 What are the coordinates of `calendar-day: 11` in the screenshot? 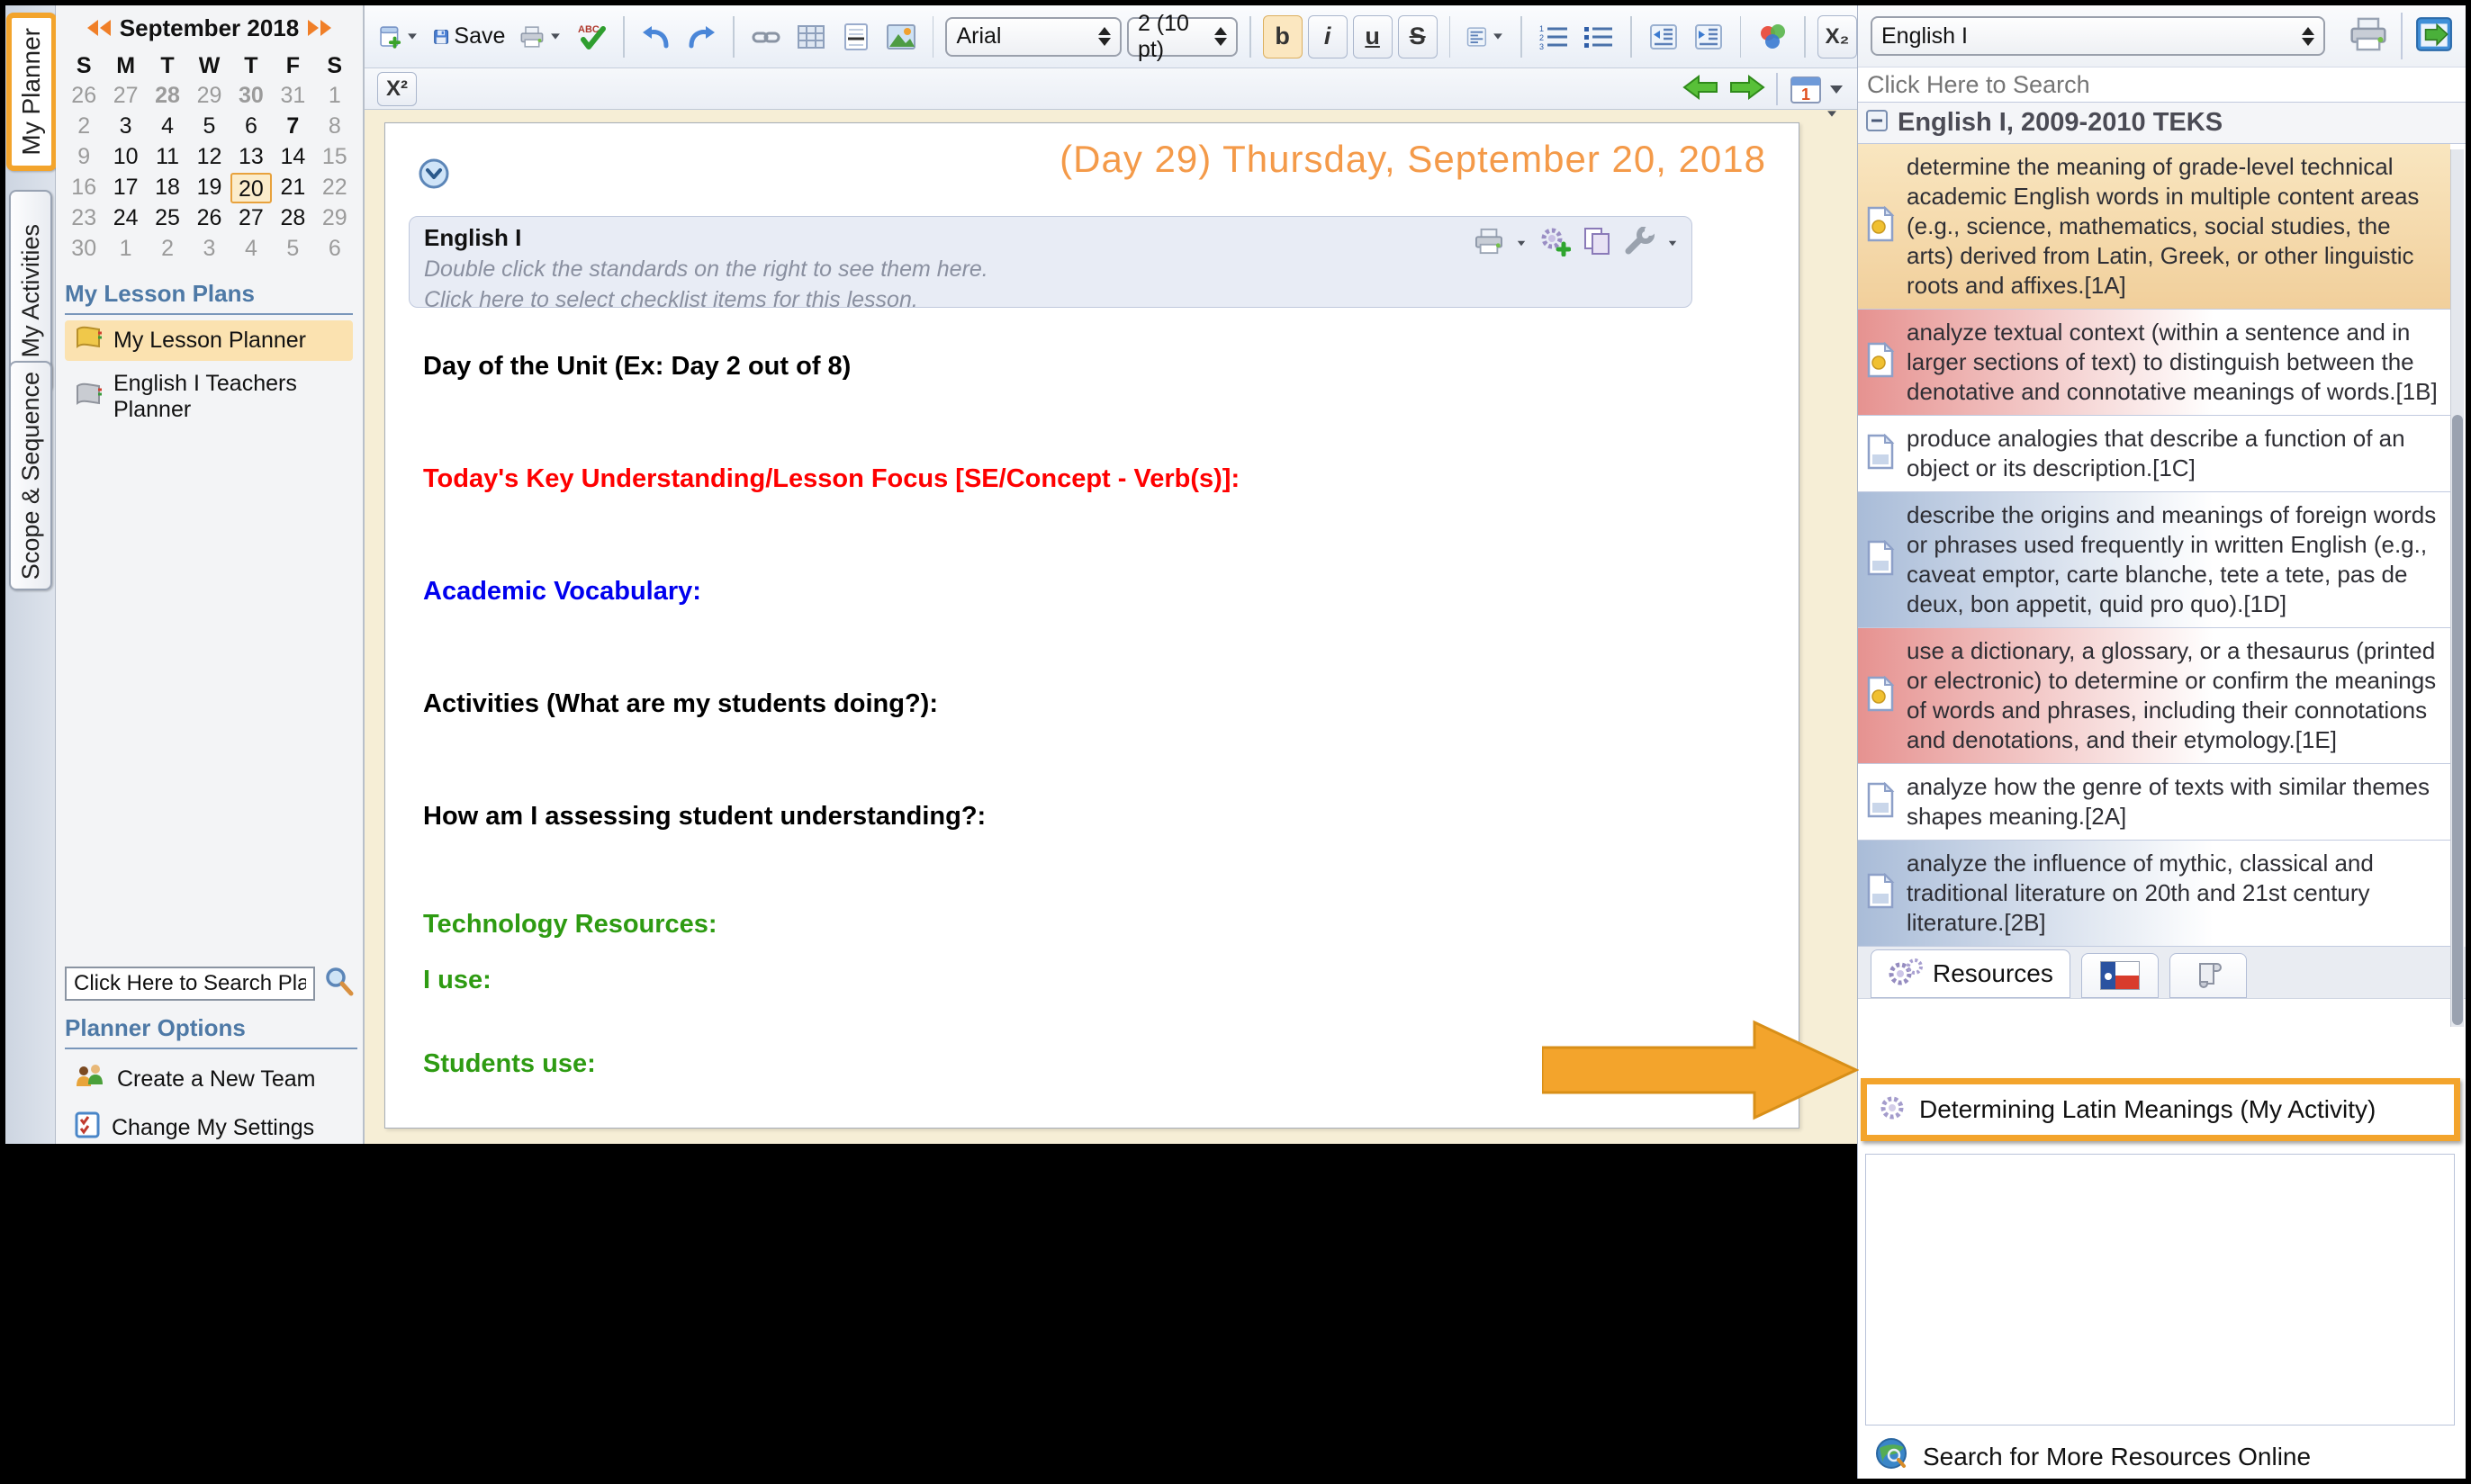 It's located at (167, 158).